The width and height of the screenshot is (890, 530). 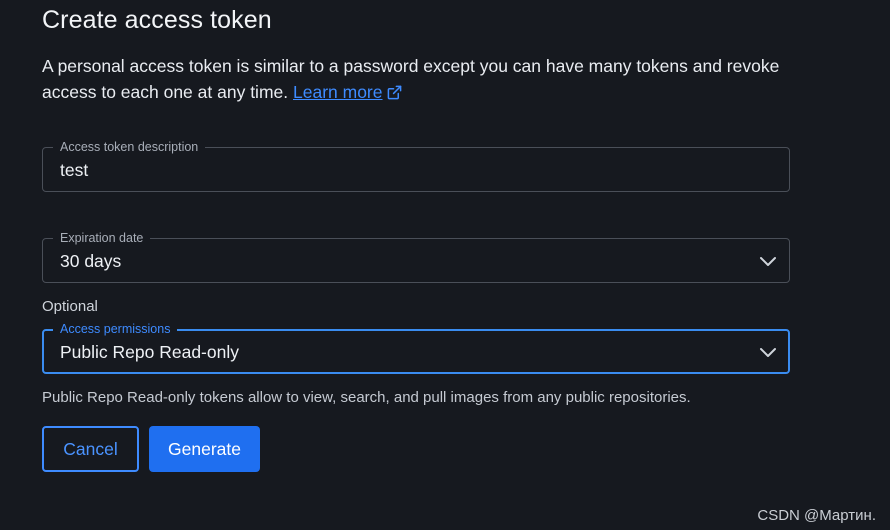 What do you see at coordinates (416, 256) in the screenshot?
I see `expiration-date-select: Expiration date 30 days` at bounding box center [416, 256].